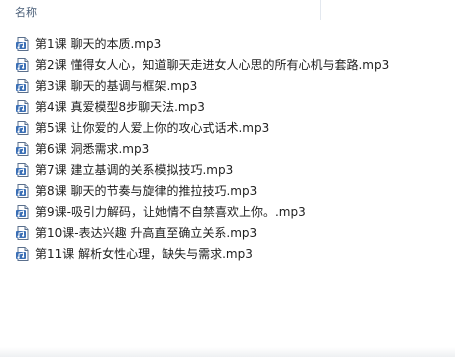 This screenshot has height=357, width=455. Describe the element at coordinates (320, 10) in the screenshot. I see `column-divider` at that location.